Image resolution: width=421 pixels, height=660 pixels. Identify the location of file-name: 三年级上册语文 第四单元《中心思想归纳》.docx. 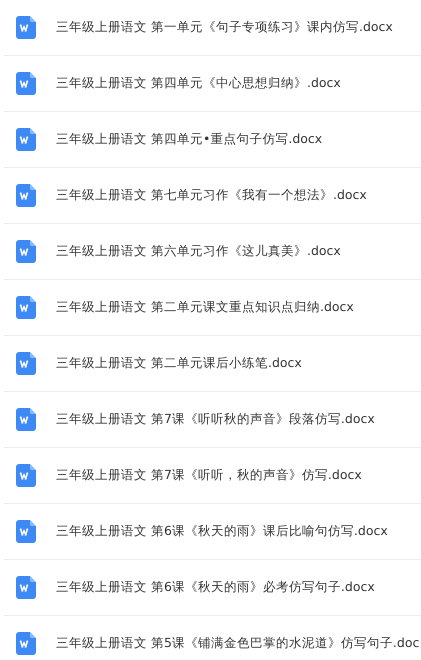
(198, 83).